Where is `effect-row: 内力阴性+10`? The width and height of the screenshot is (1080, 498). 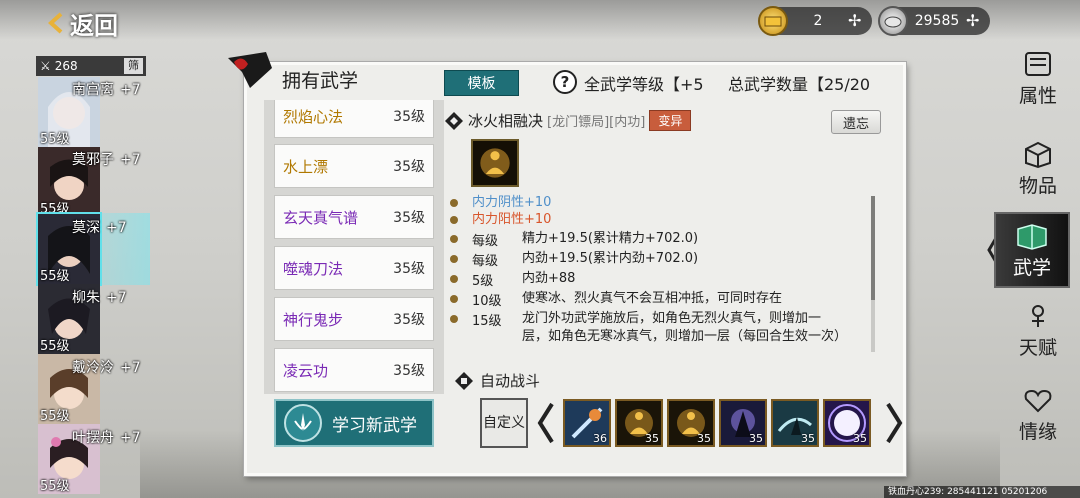 effect-row: 内力阴性+10 is located at coordinates (497, 203).